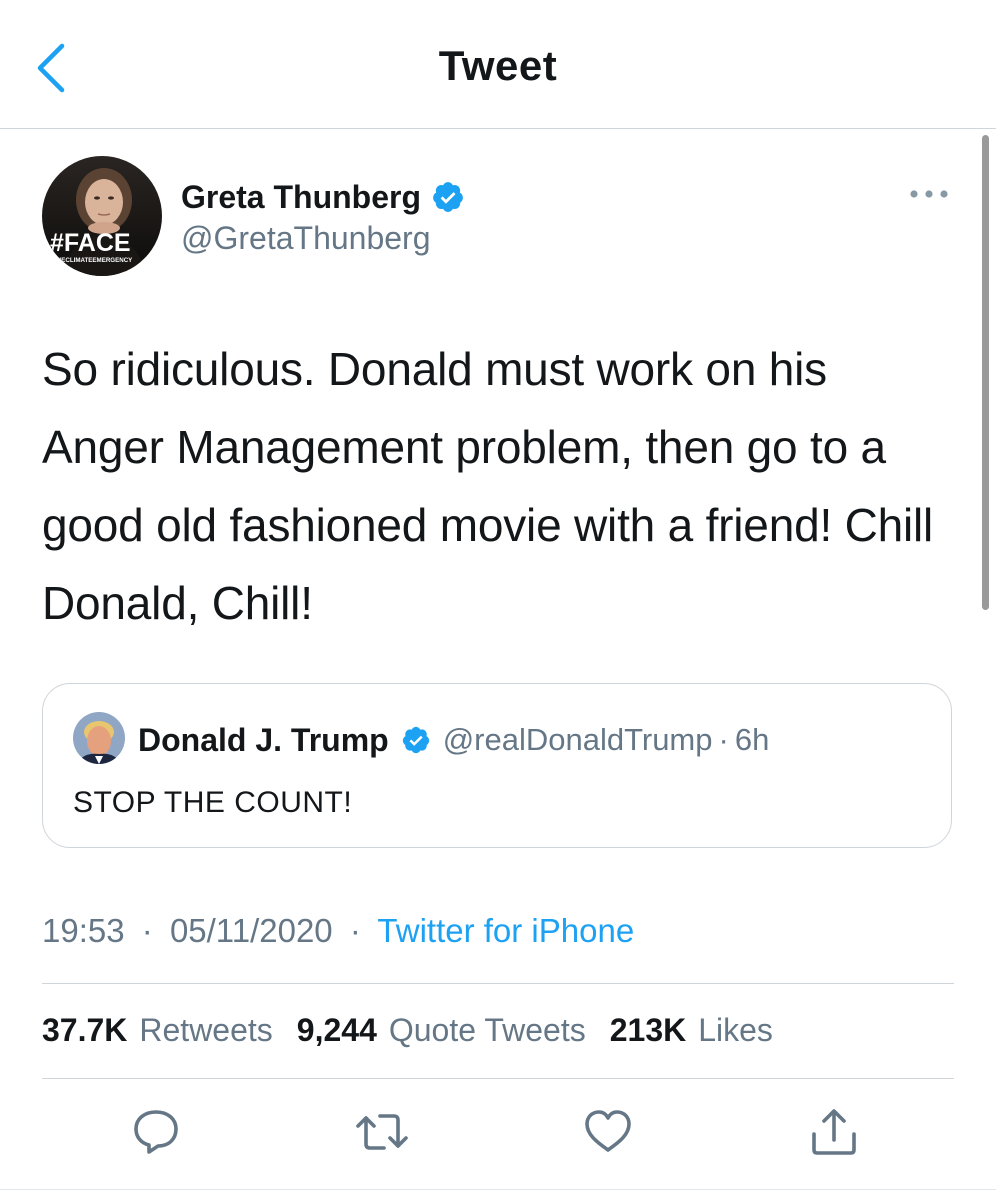  I want to click on top-nav-bar: Tweet, so click(498, 64).